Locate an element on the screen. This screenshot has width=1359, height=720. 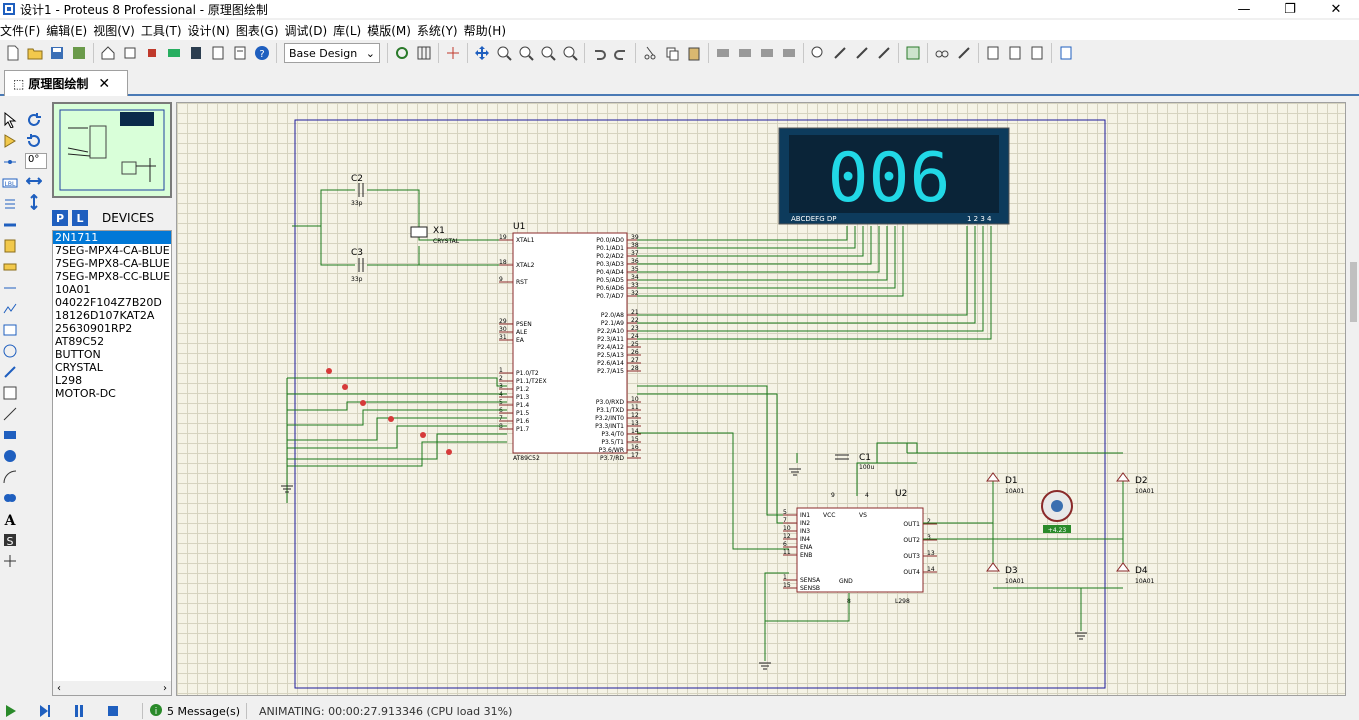
redo-icon is located at coordinates (621, 53).